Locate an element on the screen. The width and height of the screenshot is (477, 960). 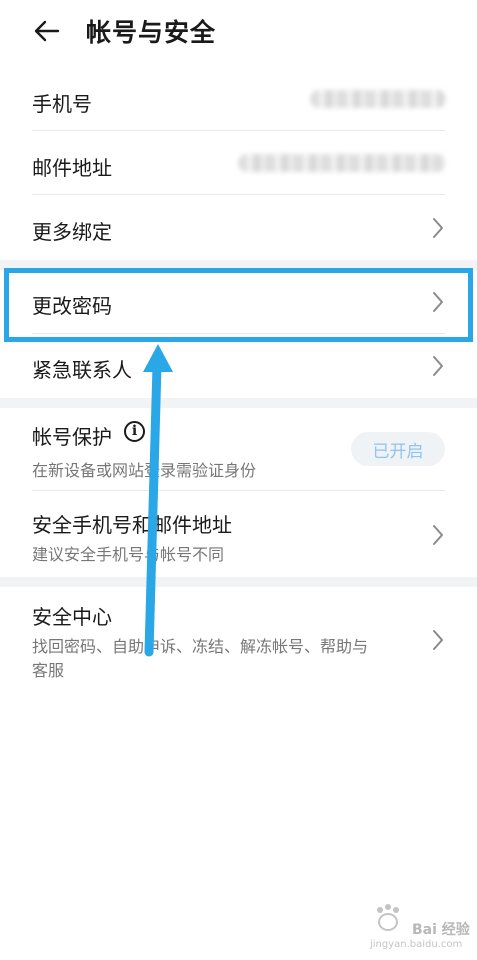
annotation-arrow is located at coordinates (158, 500).